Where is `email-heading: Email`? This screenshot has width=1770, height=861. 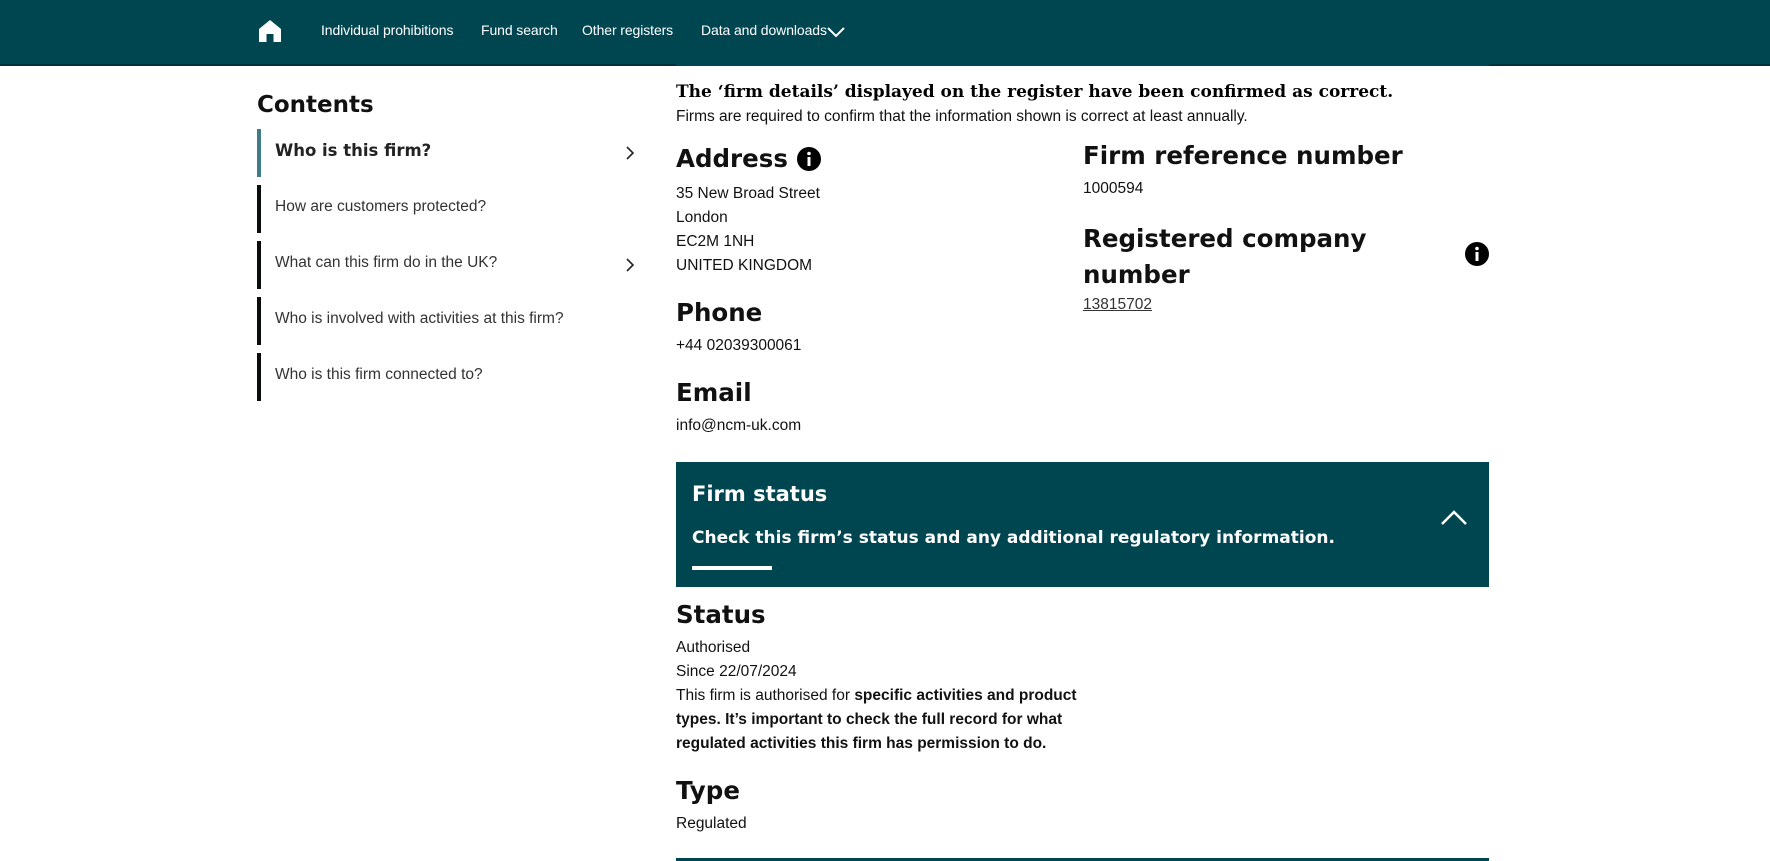
email-heading: Email is located at coordinates (714, 392).